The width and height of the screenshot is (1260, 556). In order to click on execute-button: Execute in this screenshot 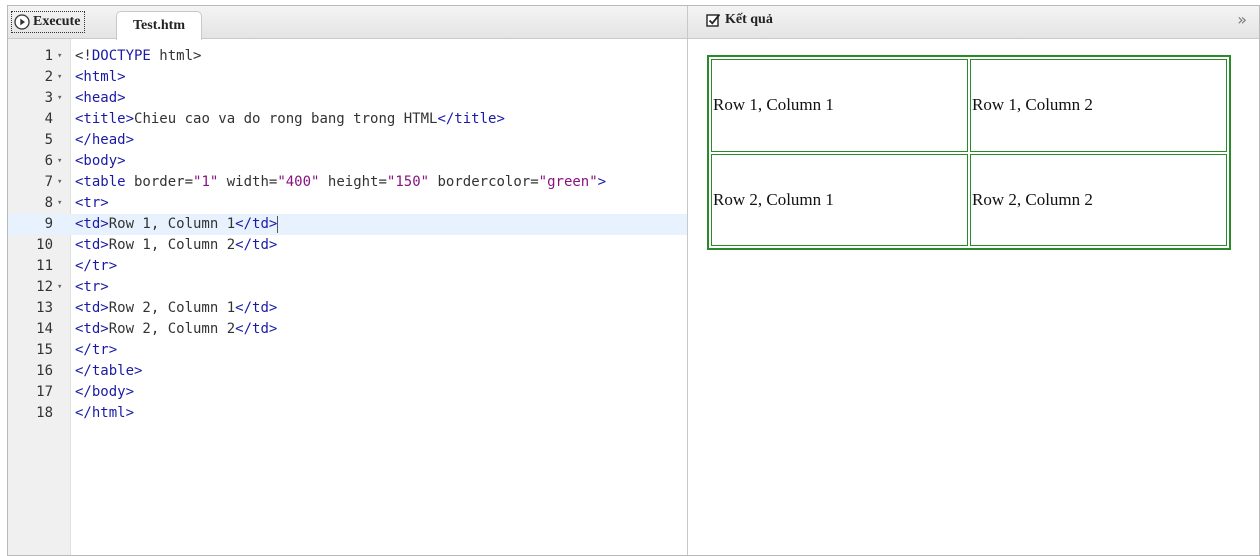, I will do `click(48, 22)`.